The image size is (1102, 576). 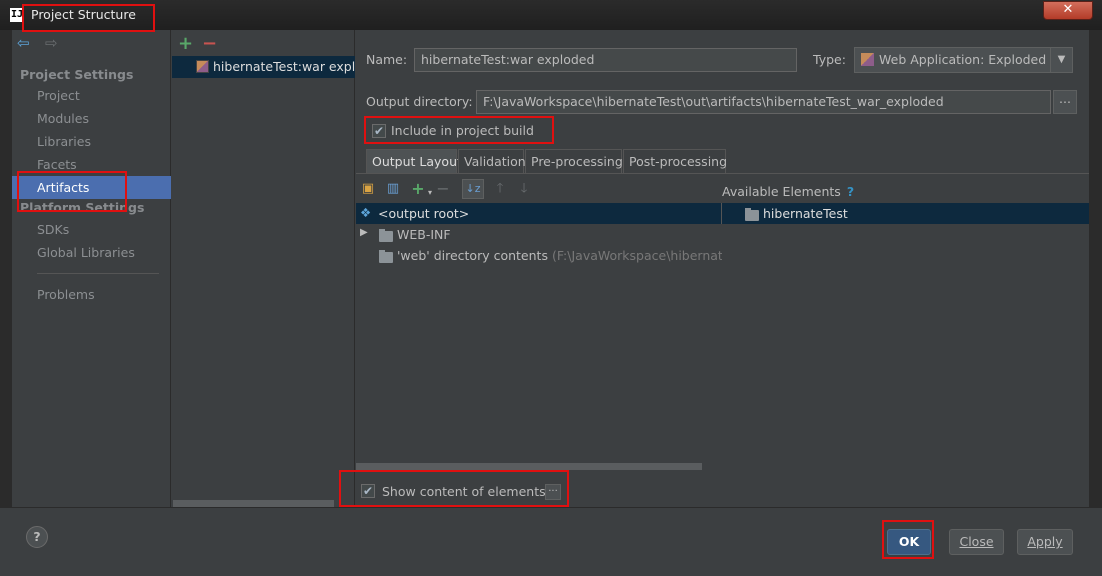 I want to click on window-title: Project Structure, so click(x=83, y=14).